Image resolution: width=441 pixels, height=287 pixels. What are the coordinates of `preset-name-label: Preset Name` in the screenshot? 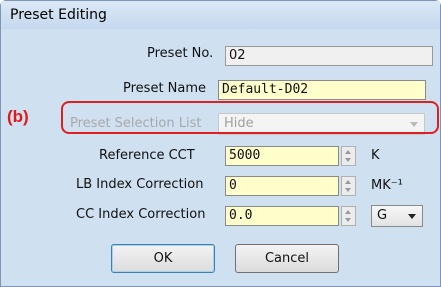 It's located at (165, 88).